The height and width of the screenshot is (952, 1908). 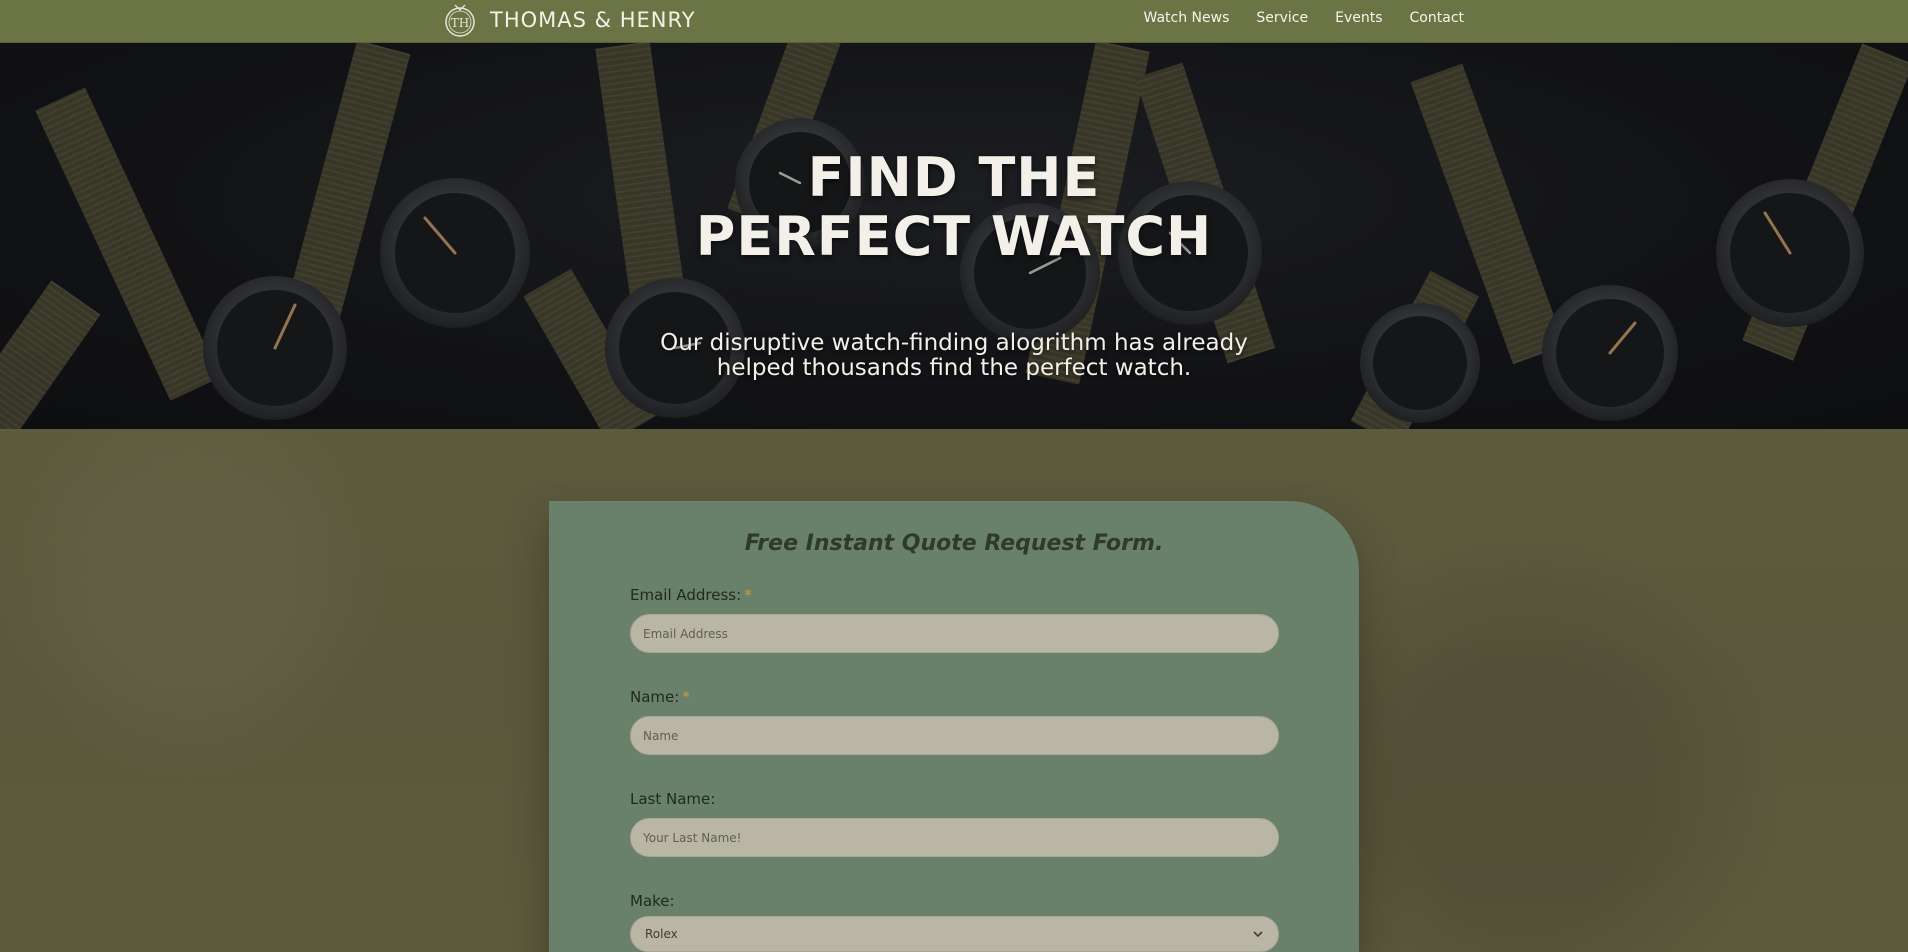 I want to click on hero-title-line-1: FIND THE, so click(x=954, y=177).